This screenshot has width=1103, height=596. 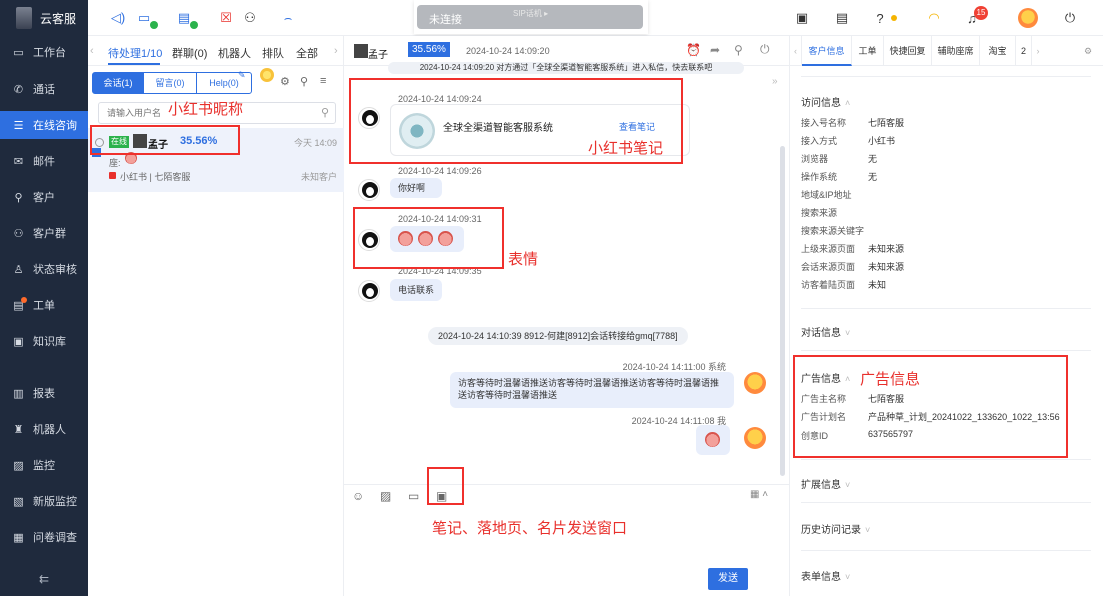 What do you see at coordinates (890, 379) in the screenshot?
I see `annotation-ad: 广告信息` at bounding box center [890, 379].